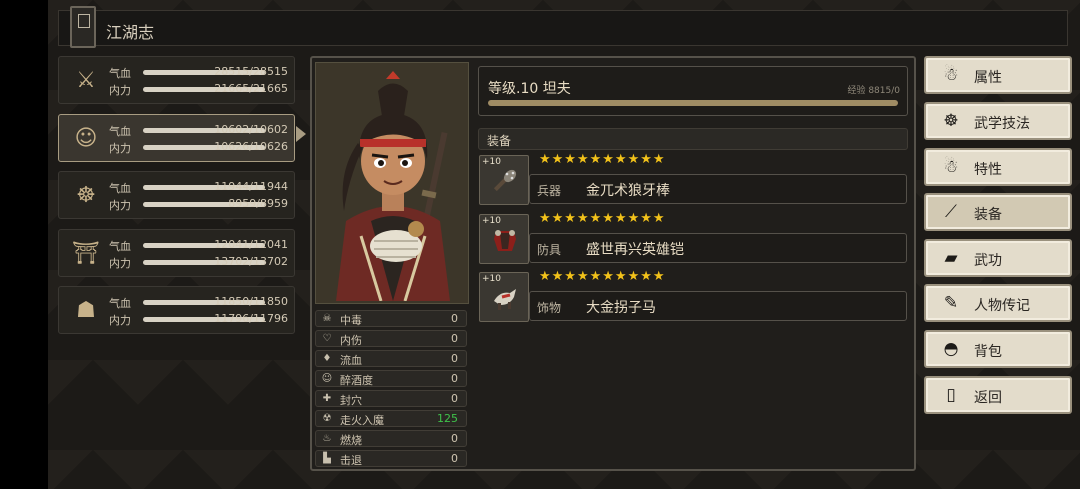 The height and width of the screenshot is (489, 1080). What do you see at coordinates (951, 395) in the screenshot?
I see `door-icon: ▯` at bounding box center [951, 395].